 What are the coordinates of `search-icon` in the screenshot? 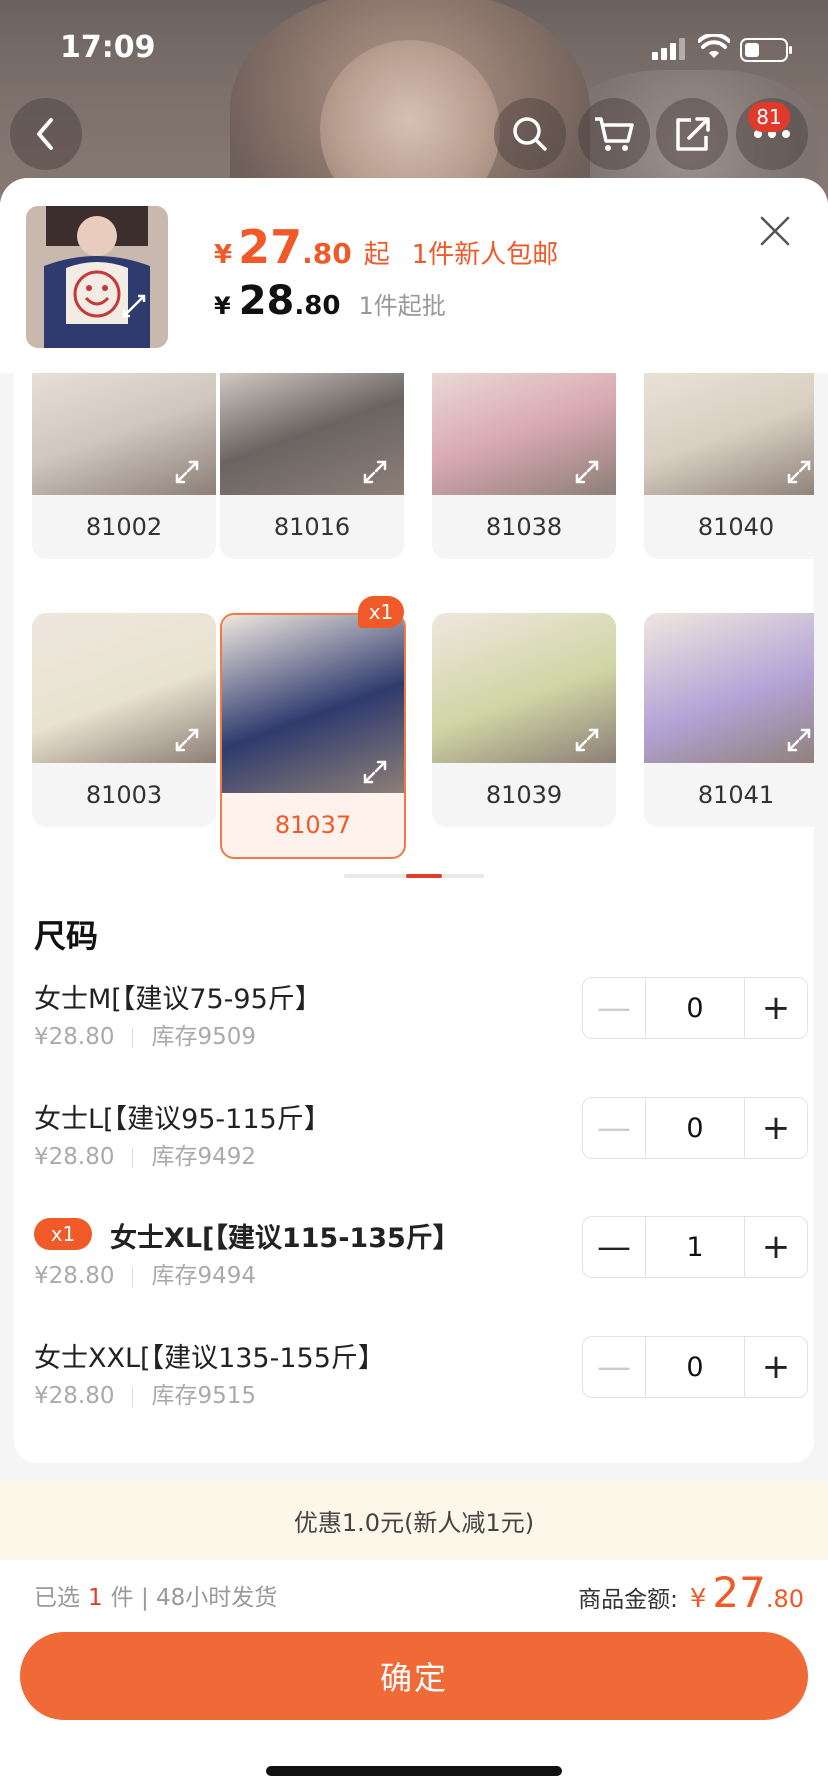 It's located at (530, 134).